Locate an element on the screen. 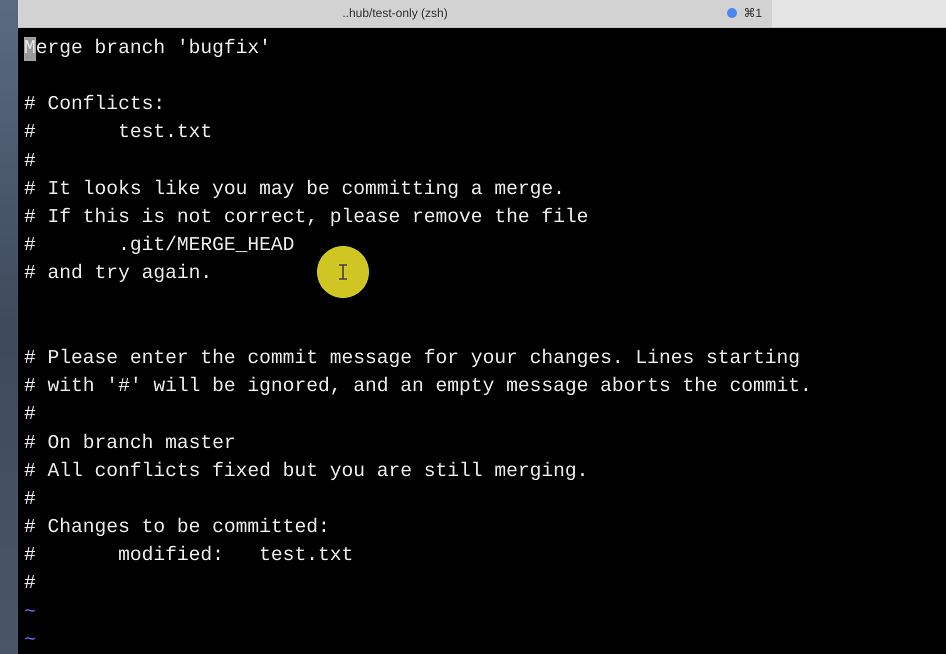 This screenshot has height=654, width=946. editor-line: # All conflicts fixed but you are still merging. is located at coordinates (306, 471).